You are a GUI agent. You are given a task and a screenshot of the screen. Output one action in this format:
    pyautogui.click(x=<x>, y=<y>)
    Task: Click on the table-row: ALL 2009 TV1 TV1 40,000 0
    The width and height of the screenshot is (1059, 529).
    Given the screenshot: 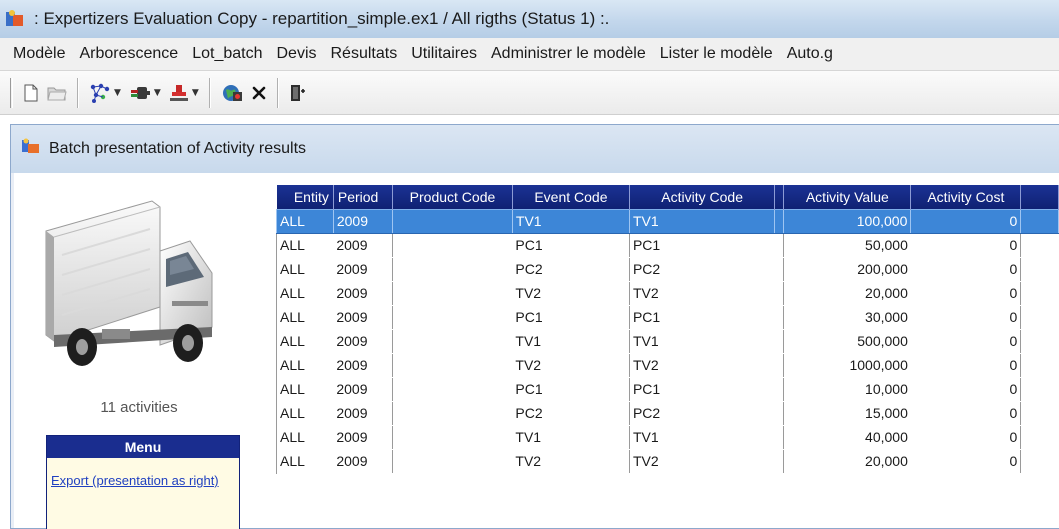 What is the action you would take?
    pyautogui.click(x=667, y=437)
    